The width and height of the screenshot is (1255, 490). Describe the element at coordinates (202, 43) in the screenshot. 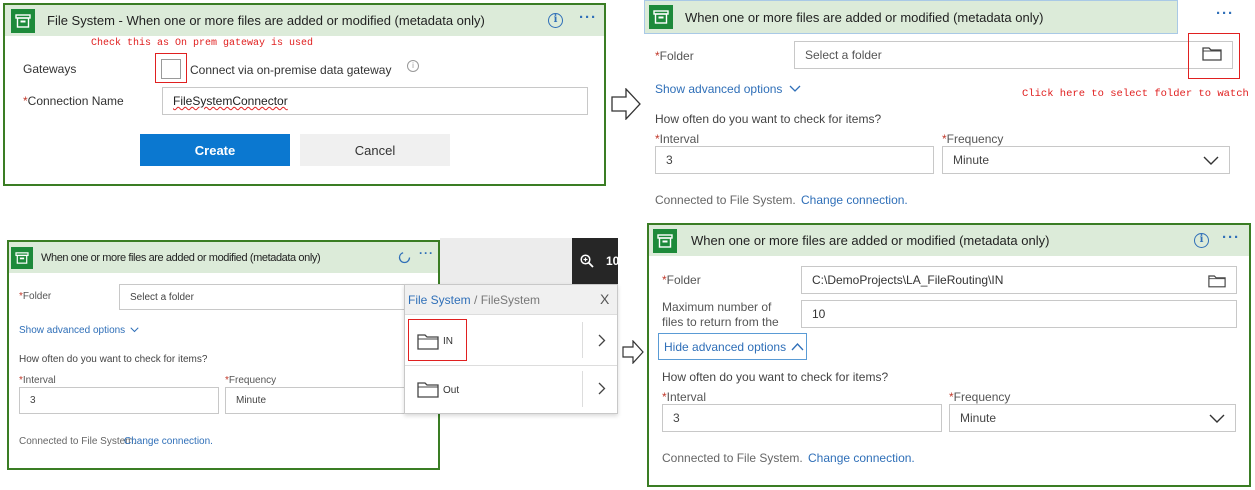

I see `gateway-annotation: Check this as On prem gateway is used` at that location.